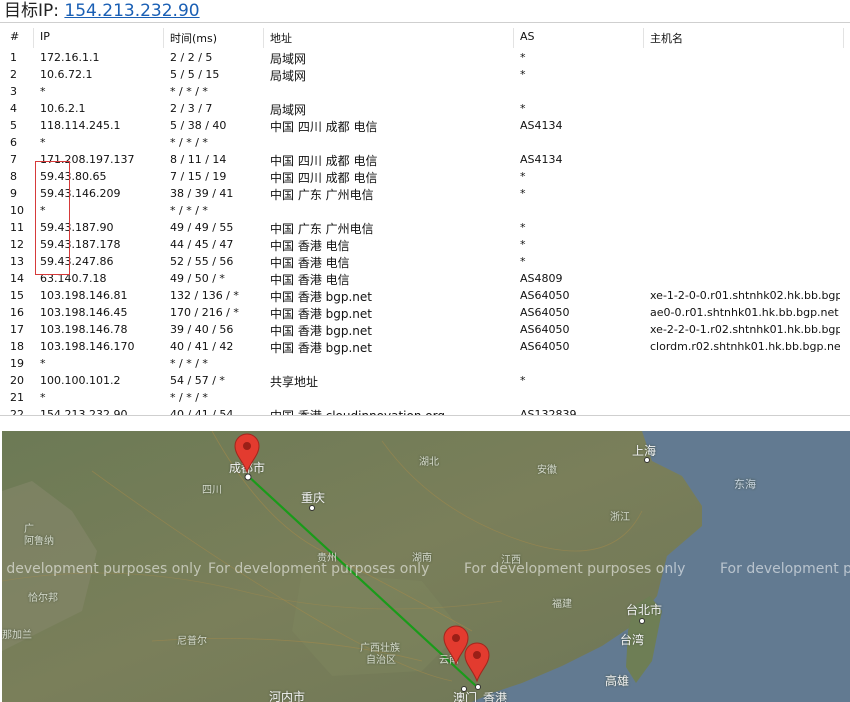  I want to click on hop-as: AS132839, so click(548, 412).